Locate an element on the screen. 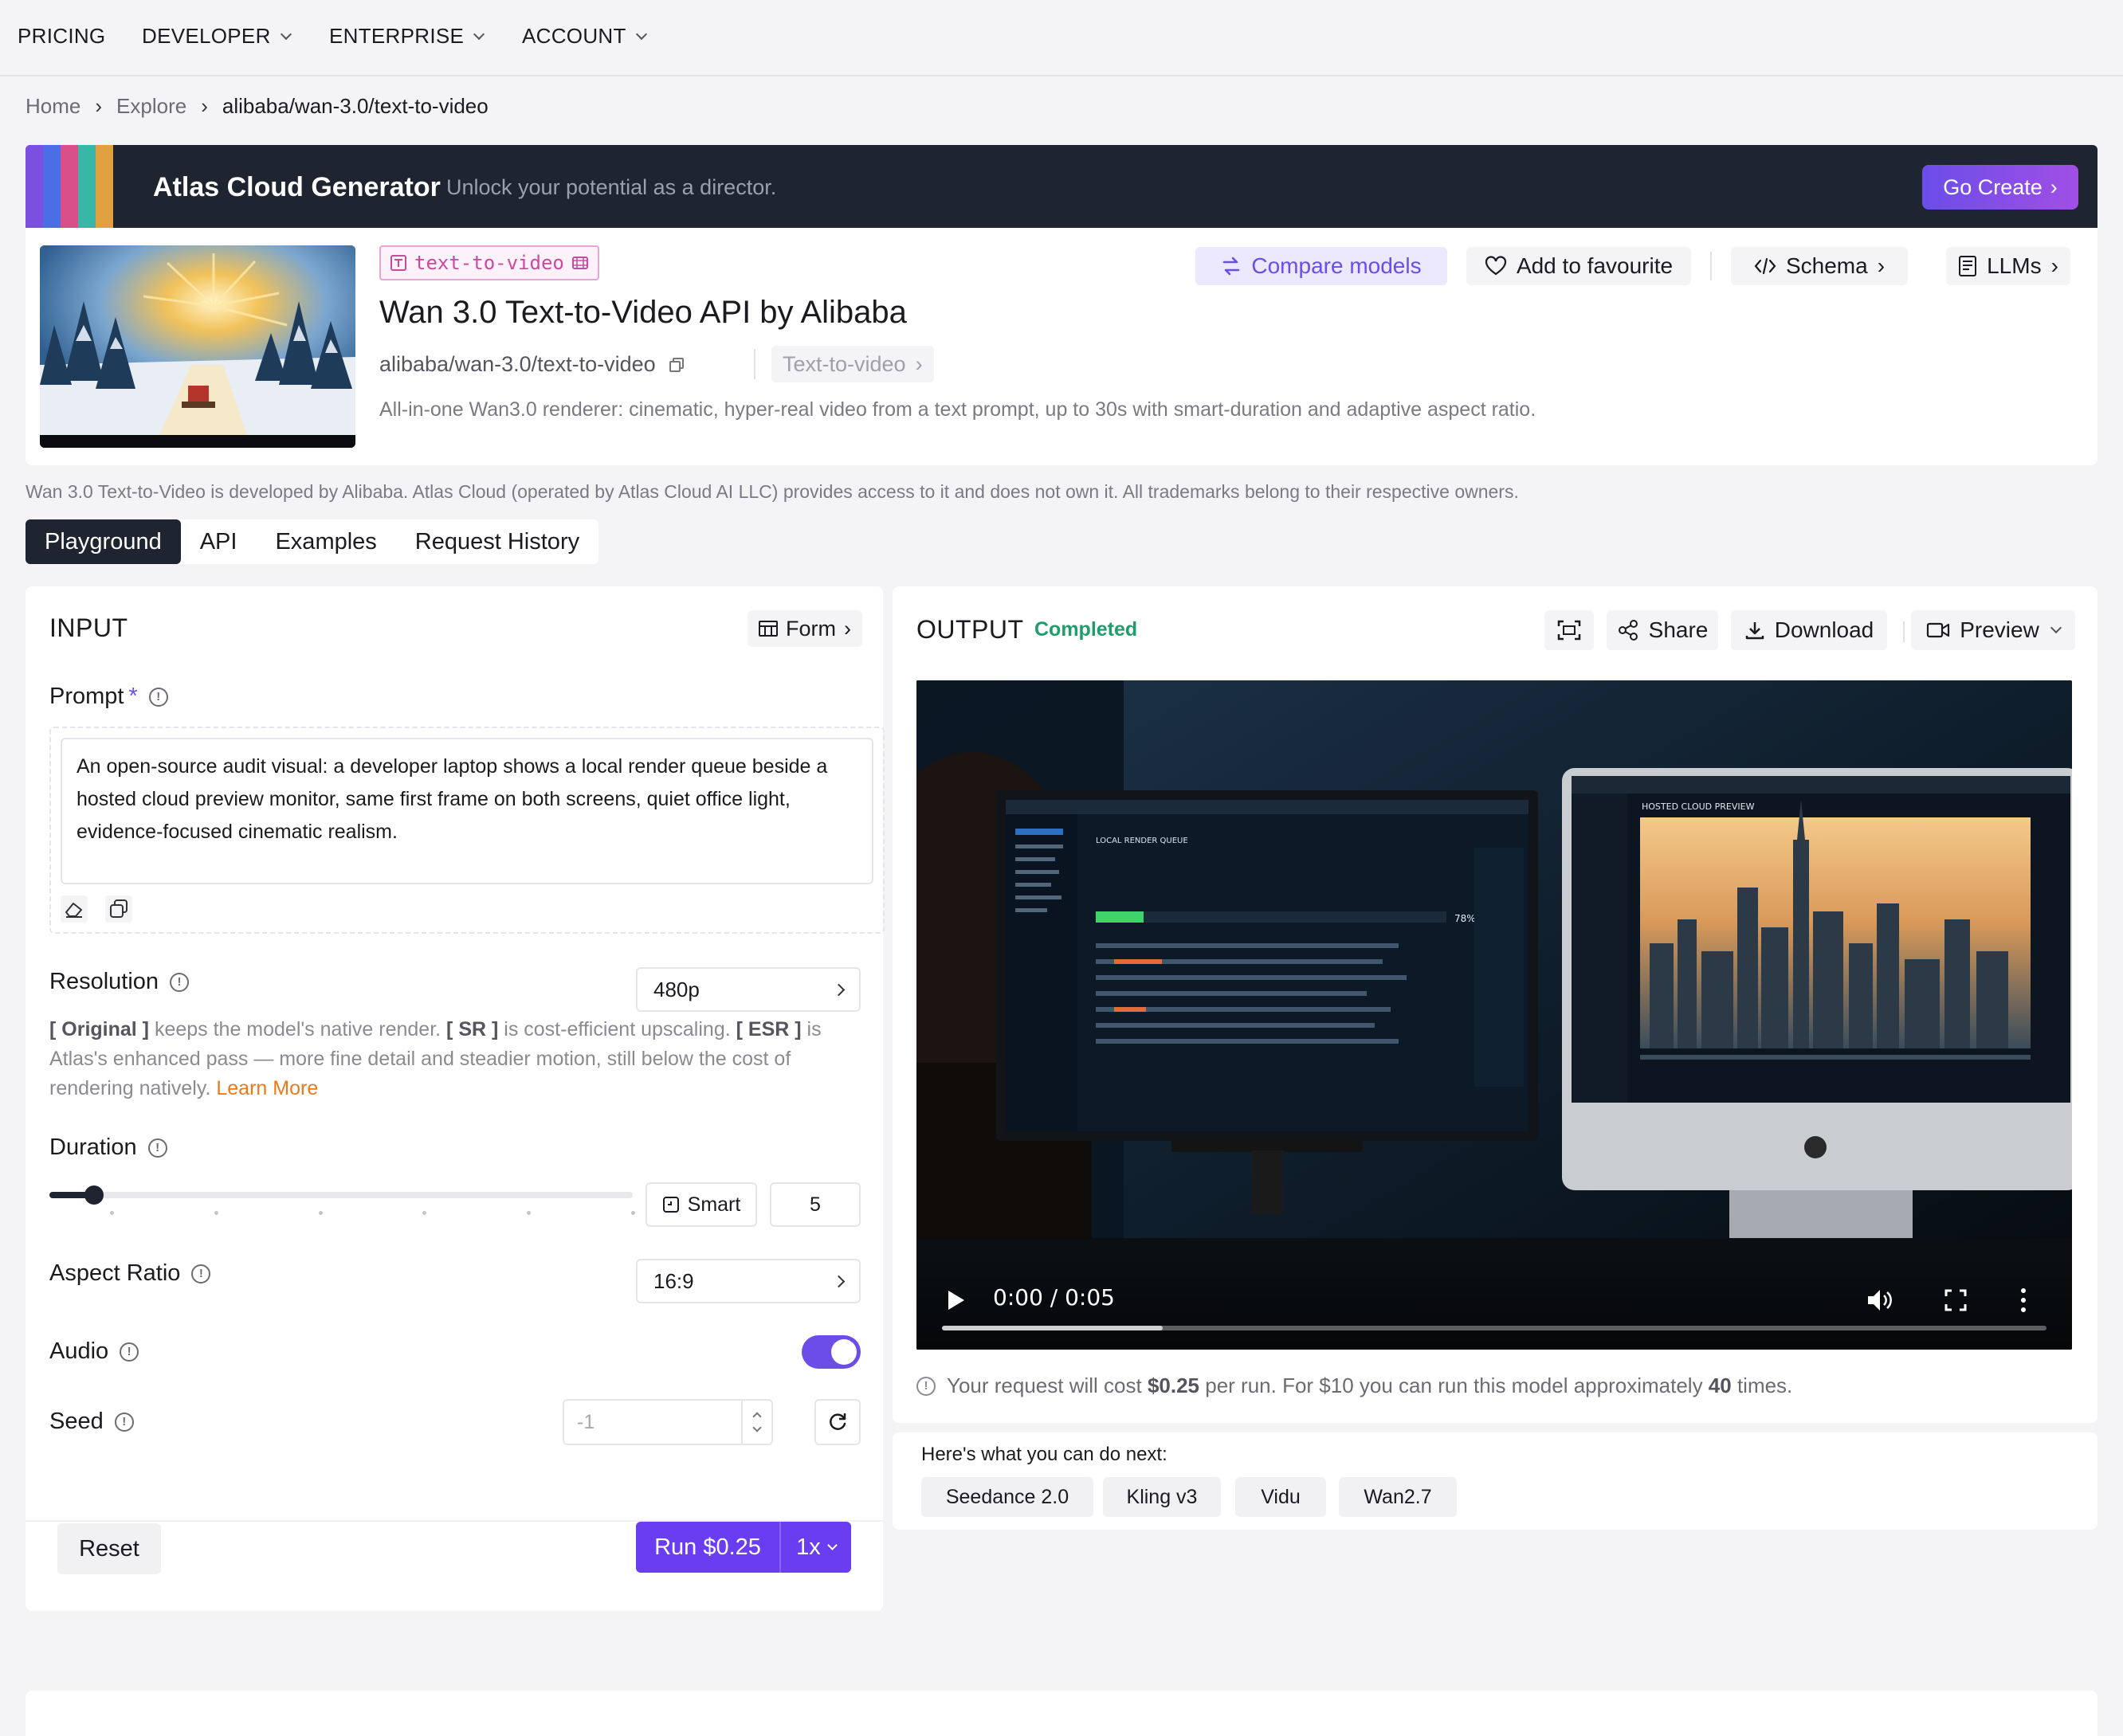 This screenshot has height=1736, width=2123. table-icon is located at coordinates (768, 629).